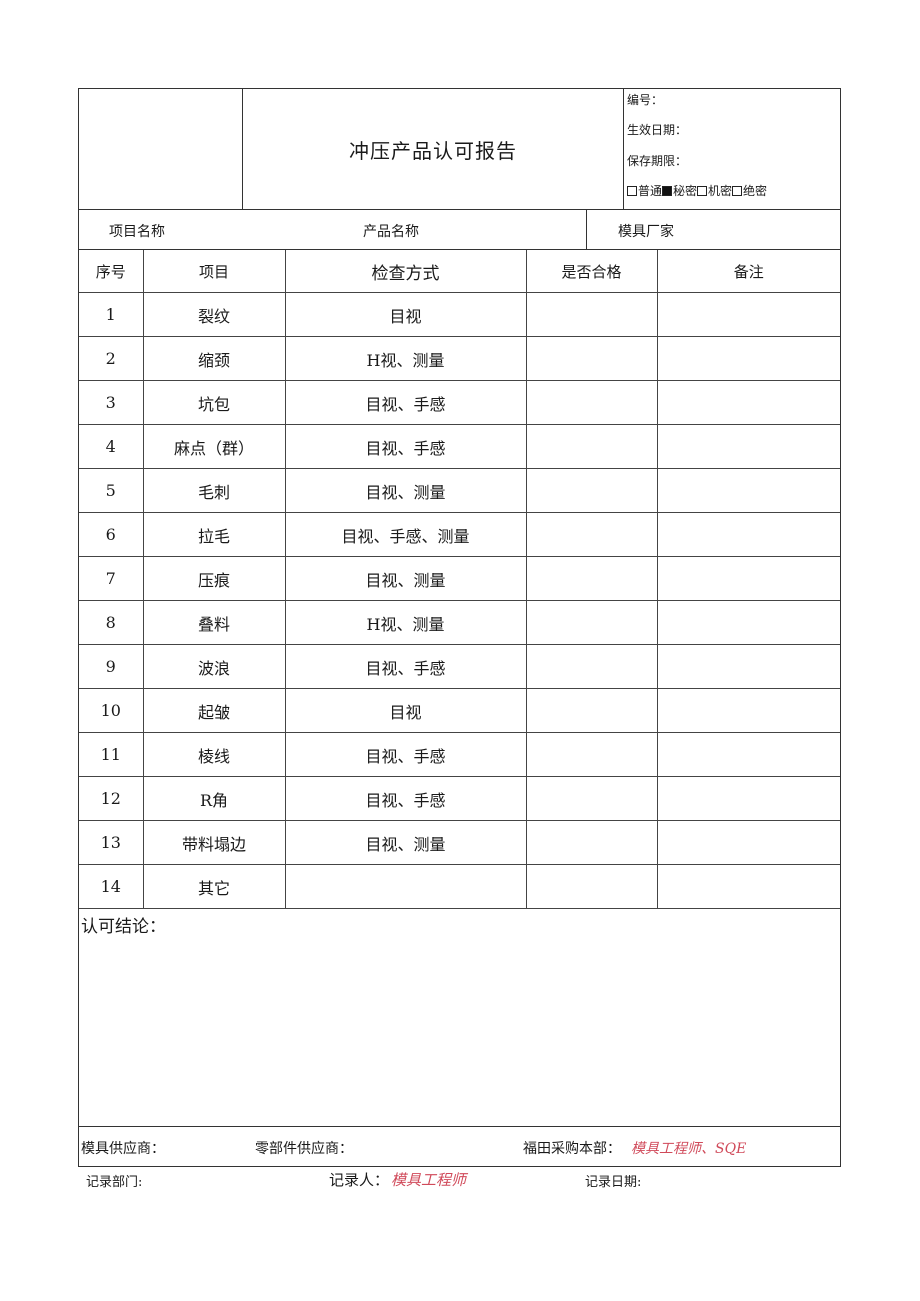  What do you see at coordinates (123, 927) in the screenshot?
I see `conclusion-label: 认可结论：` at bounding box center [123, 927].